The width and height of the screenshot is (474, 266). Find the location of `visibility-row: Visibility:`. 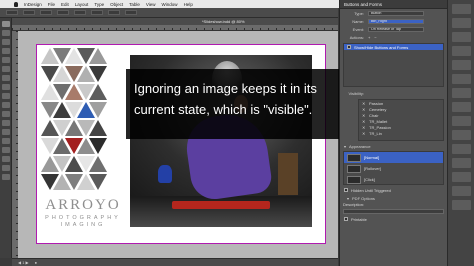

visibility-row: Visibility: is located at coordinates (393, 93).